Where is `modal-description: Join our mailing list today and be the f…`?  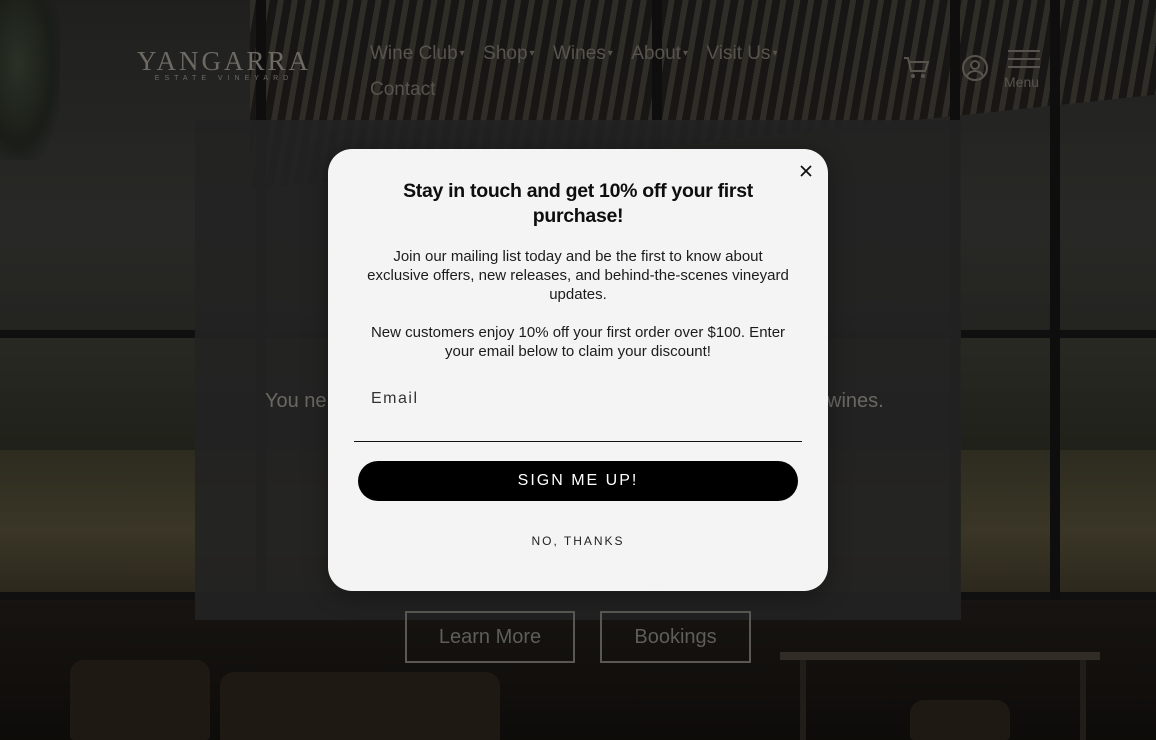
modal-description: Join our mailing list today and be the f… is located at coordinates (578, 275).